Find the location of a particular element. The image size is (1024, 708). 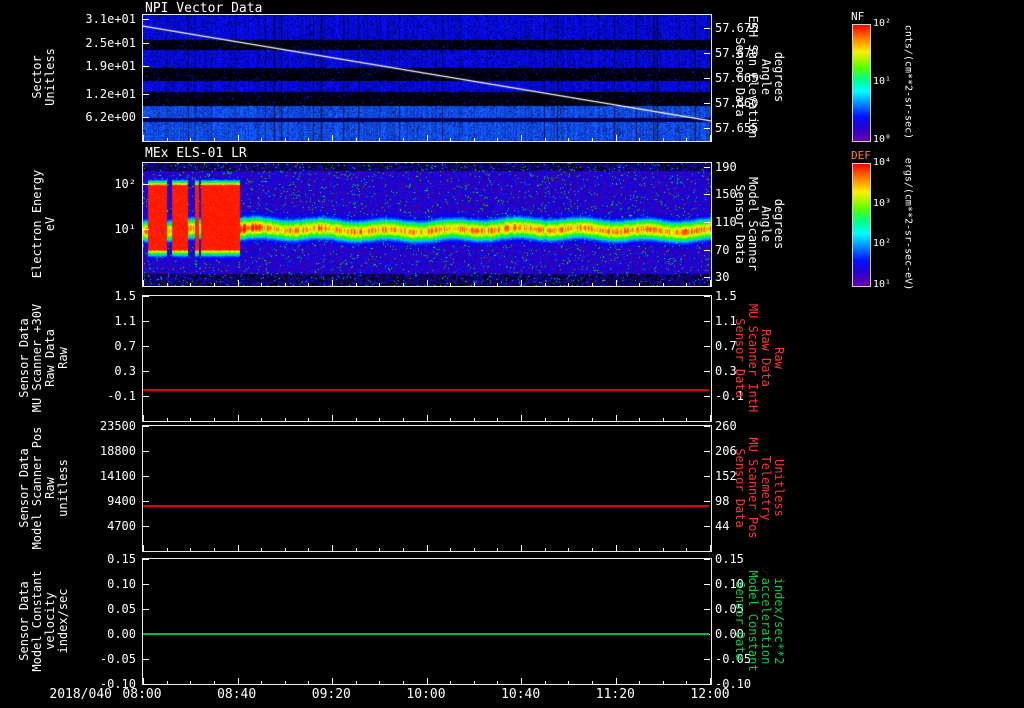

mu-scanner-30v-line-panel is located at coordinates (427, 358).